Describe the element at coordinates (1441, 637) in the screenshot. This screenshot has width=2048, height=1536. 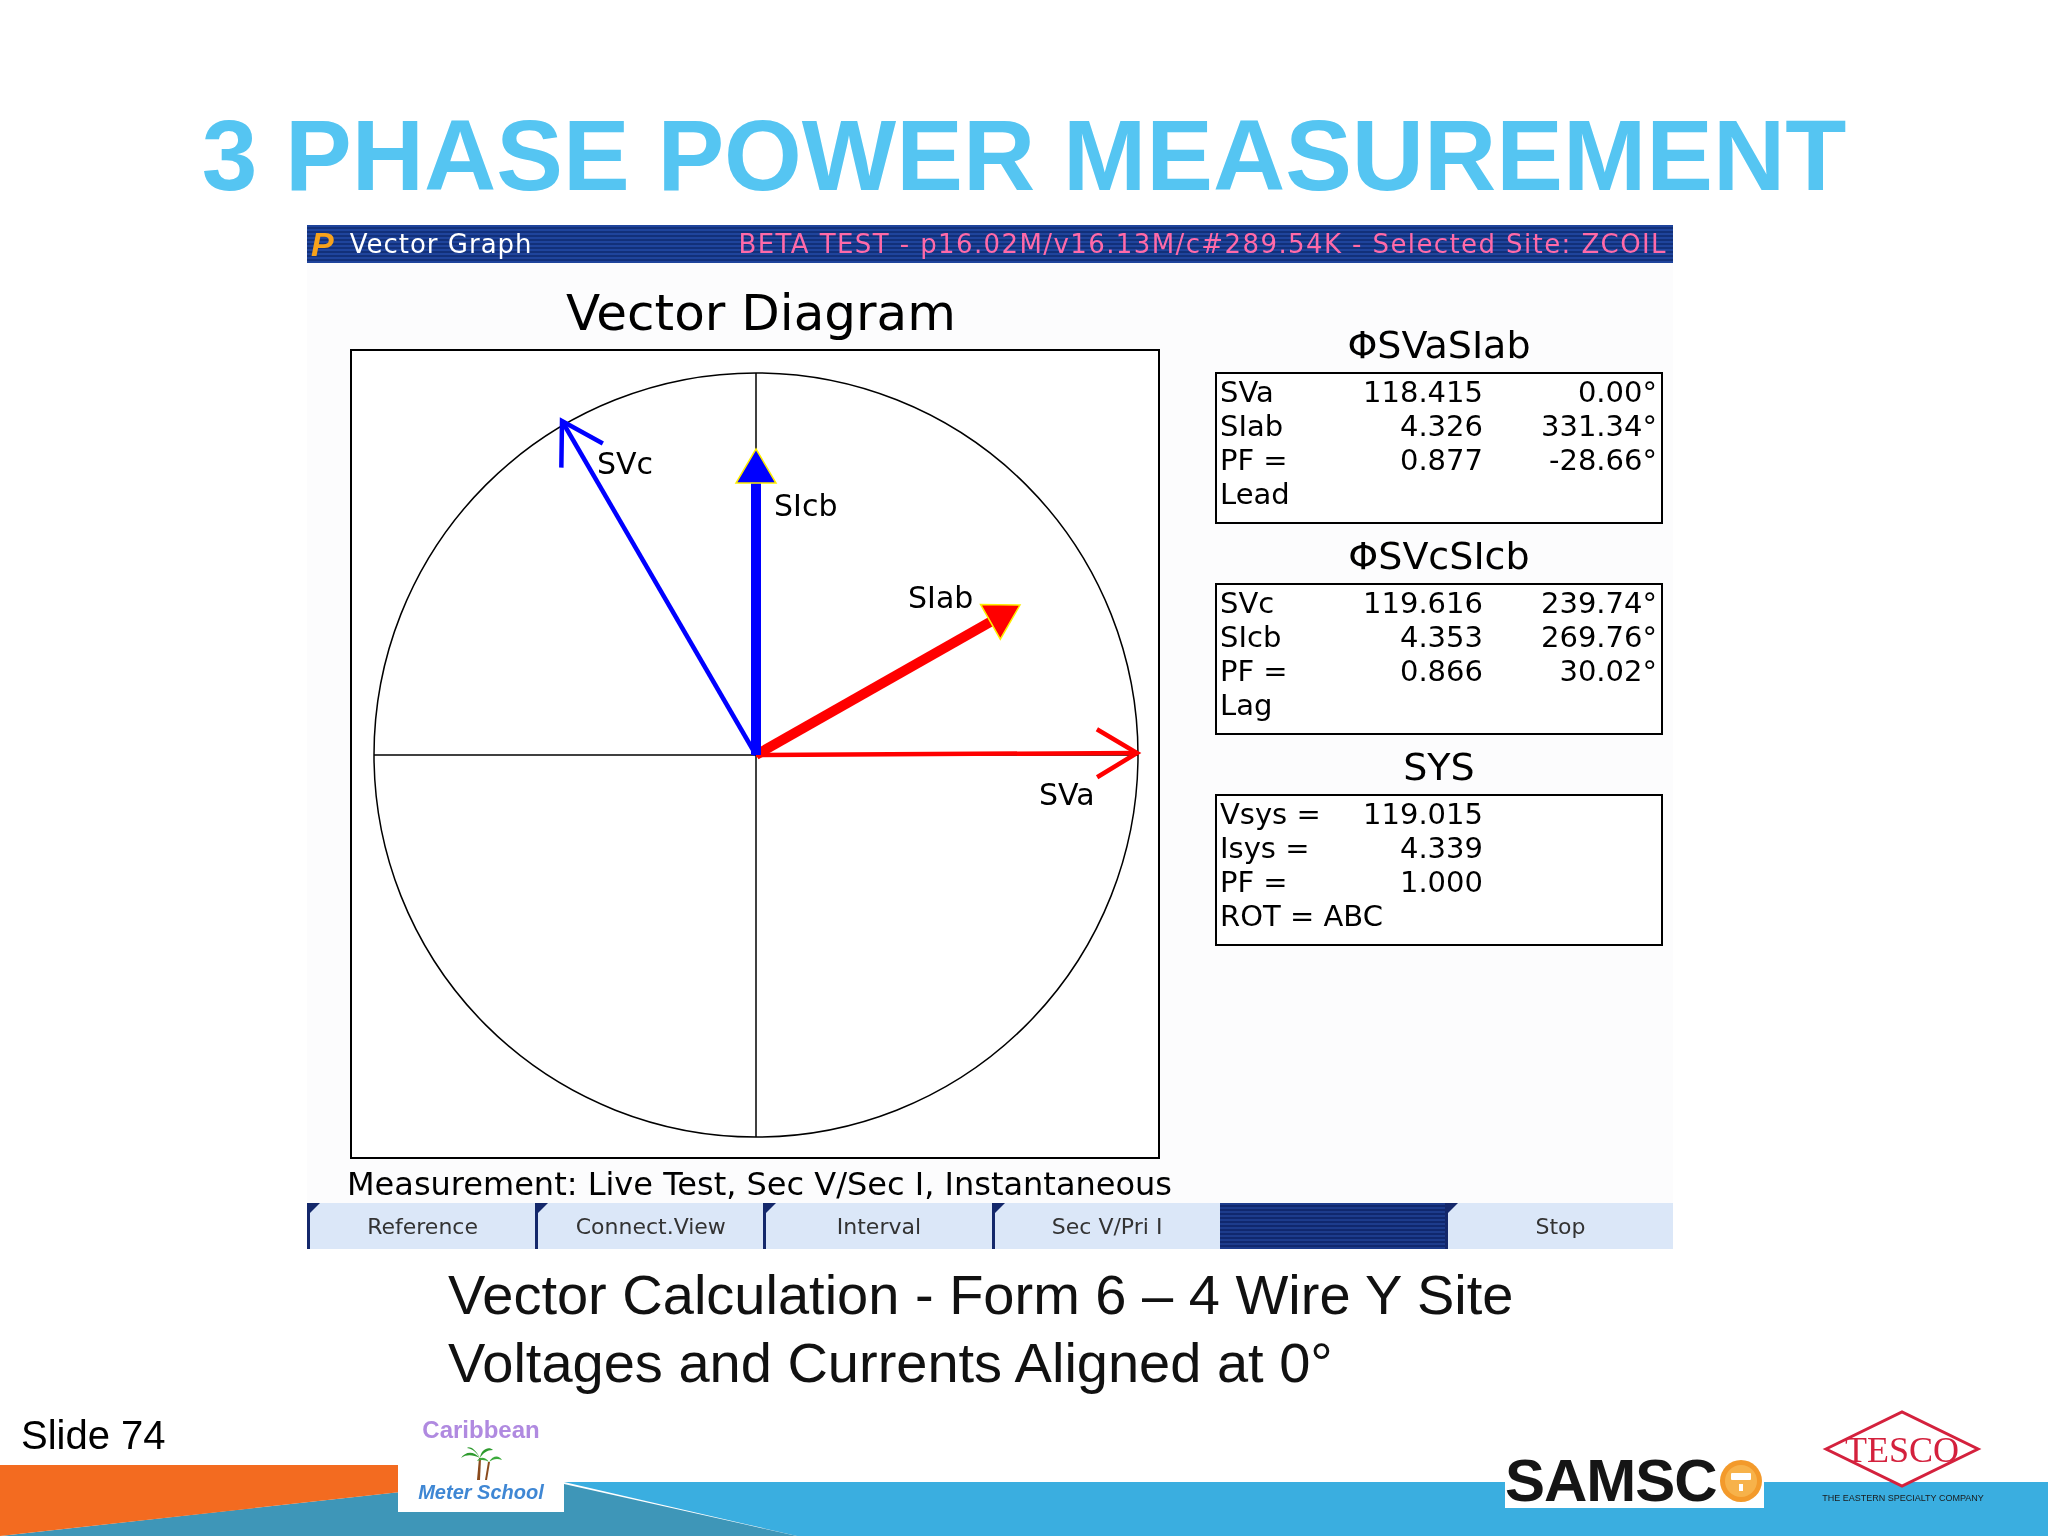
I see `readout-value: 4.353` at that location.